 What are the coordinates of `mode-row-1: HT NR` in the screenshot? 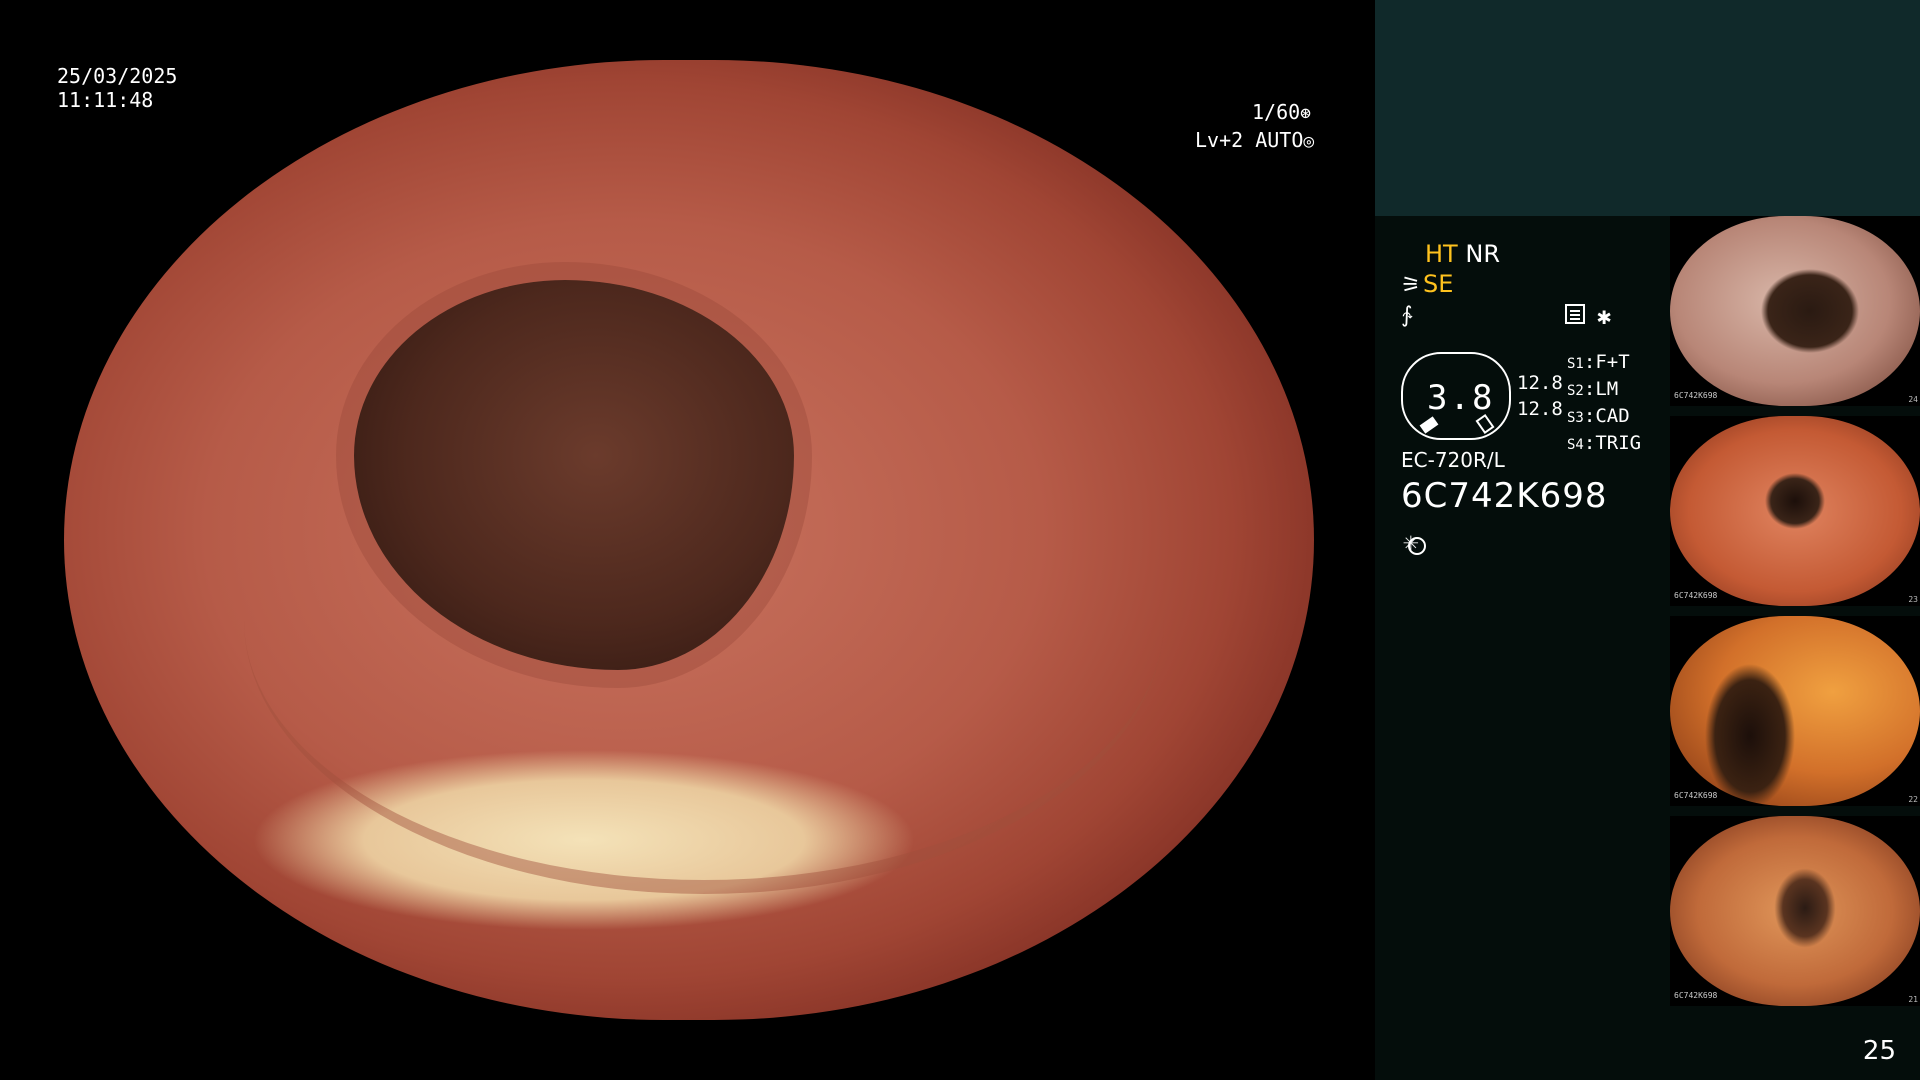 It's located at (1536, 255).